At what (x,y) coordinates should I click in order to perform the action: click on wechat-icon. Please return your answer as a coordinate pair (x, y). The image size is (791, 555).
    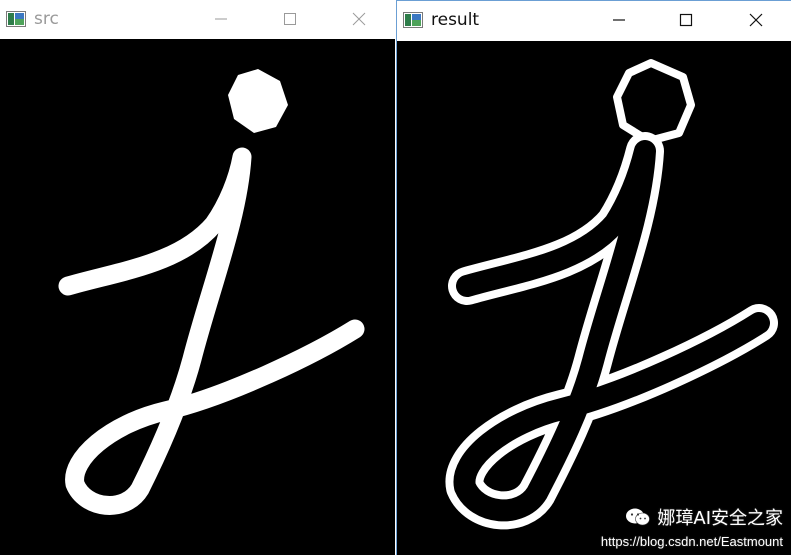
    Looking at the image, I should click on (638, 517).